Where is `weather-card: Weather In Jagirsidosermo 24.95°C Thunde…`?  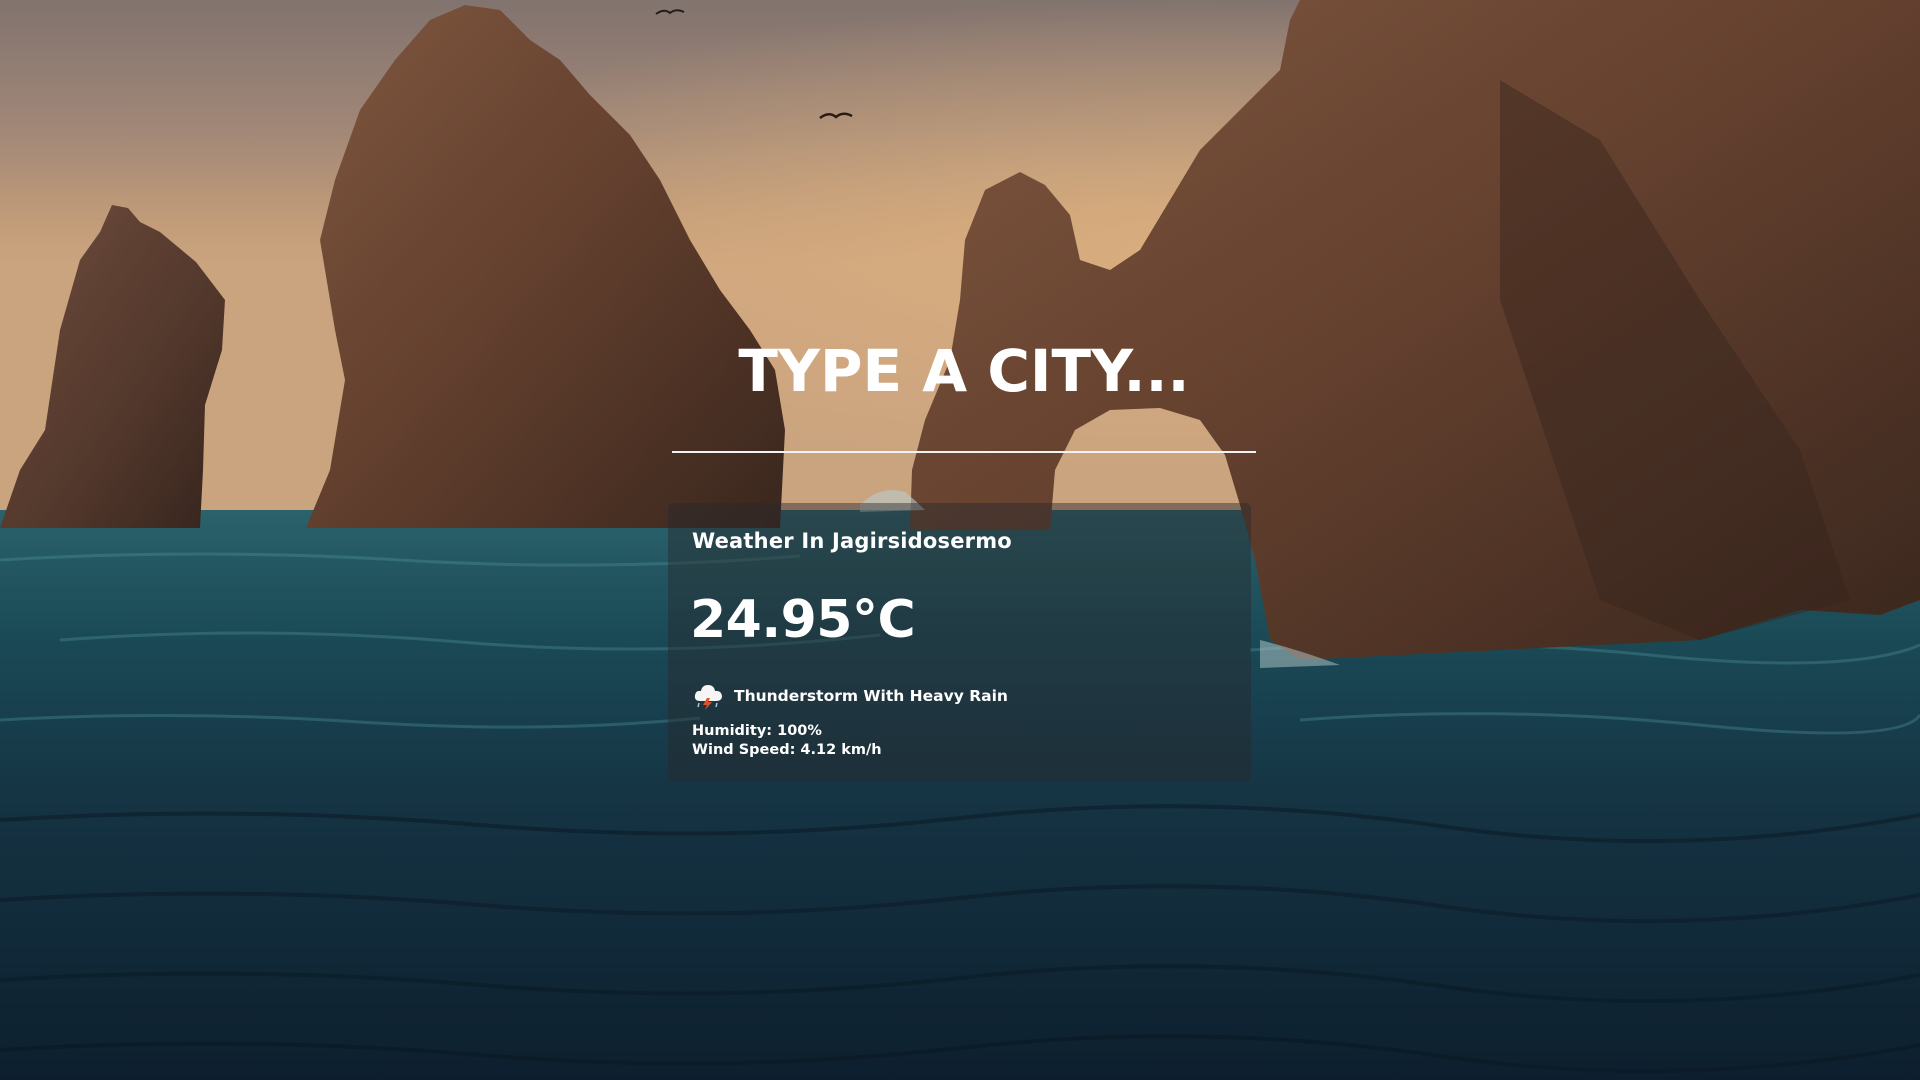 weather-card: Weather In Jagirsidosermo 24.95°C Thunde… is located at coordinates (959, 642).